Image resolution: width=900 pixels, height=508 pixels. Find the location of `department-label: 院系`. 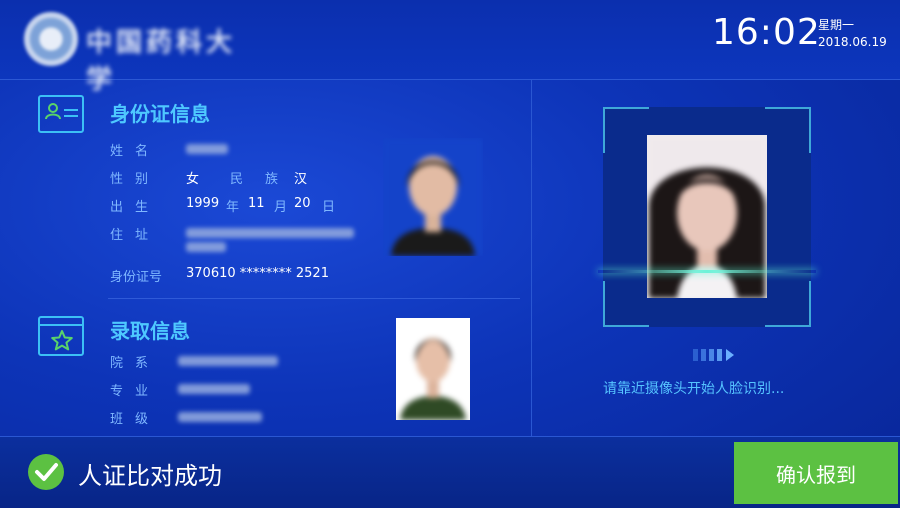

department-label: 院系 is located at coordinates (135, 363).